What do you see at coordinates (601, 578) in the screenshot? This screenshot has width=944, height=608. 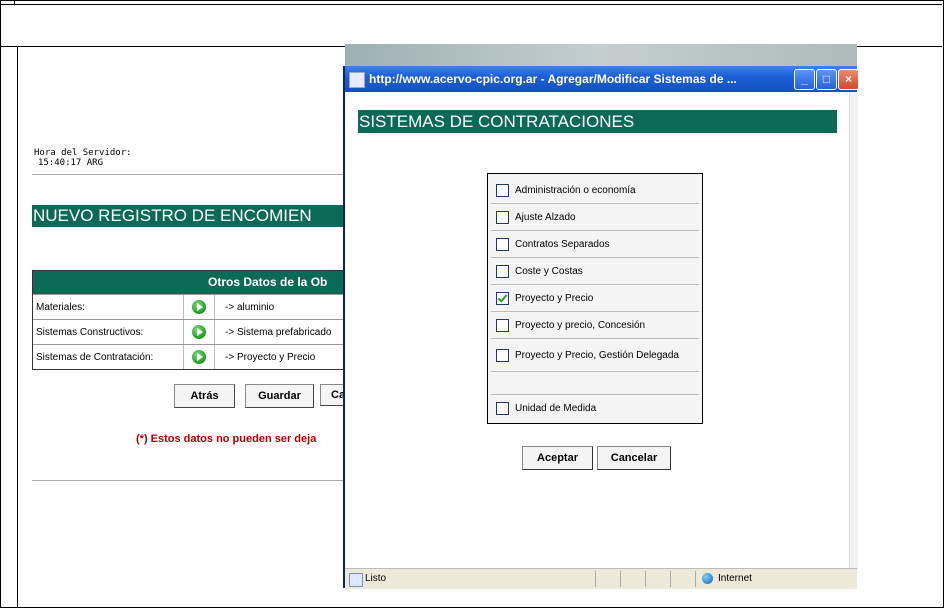 I see `status-bar: Listo Internet` at bounding box center [601, 578].